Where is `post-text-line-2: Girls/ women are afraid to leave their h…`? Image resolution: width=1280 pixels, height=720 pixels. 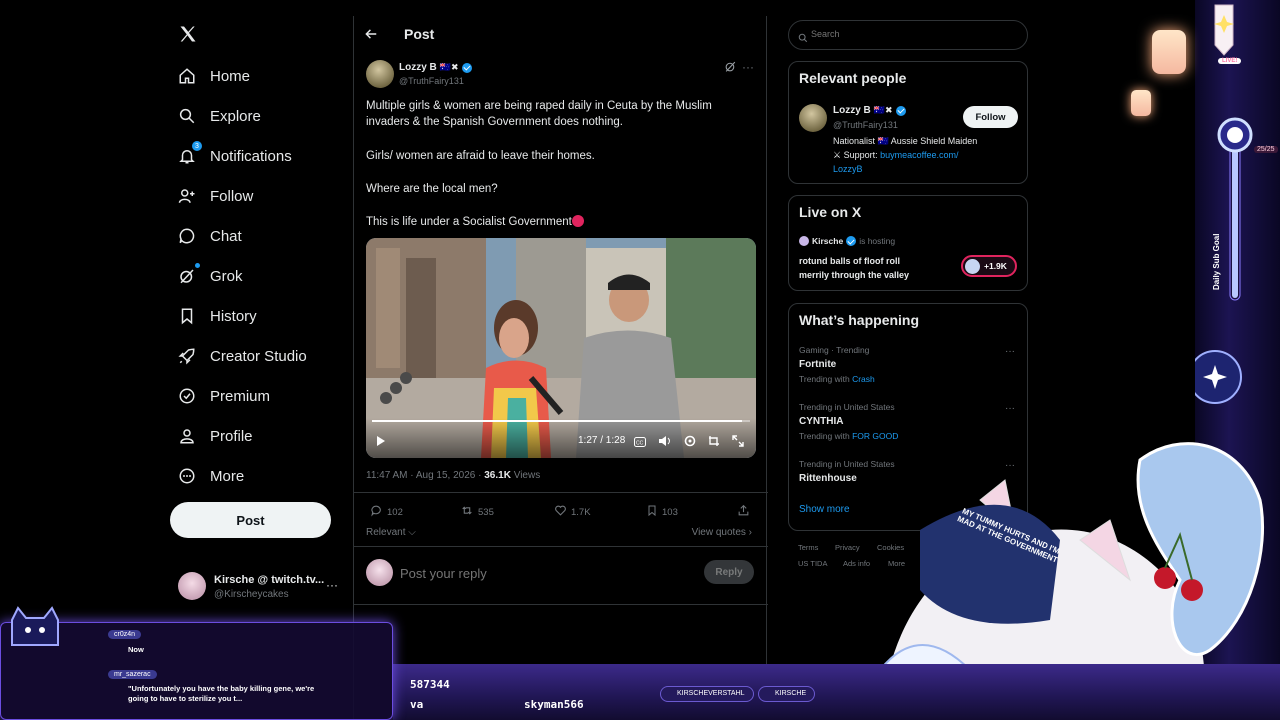
post-text-line-2: Girls/ women are afraid to leave their h… is located at coordinates (480, 156).